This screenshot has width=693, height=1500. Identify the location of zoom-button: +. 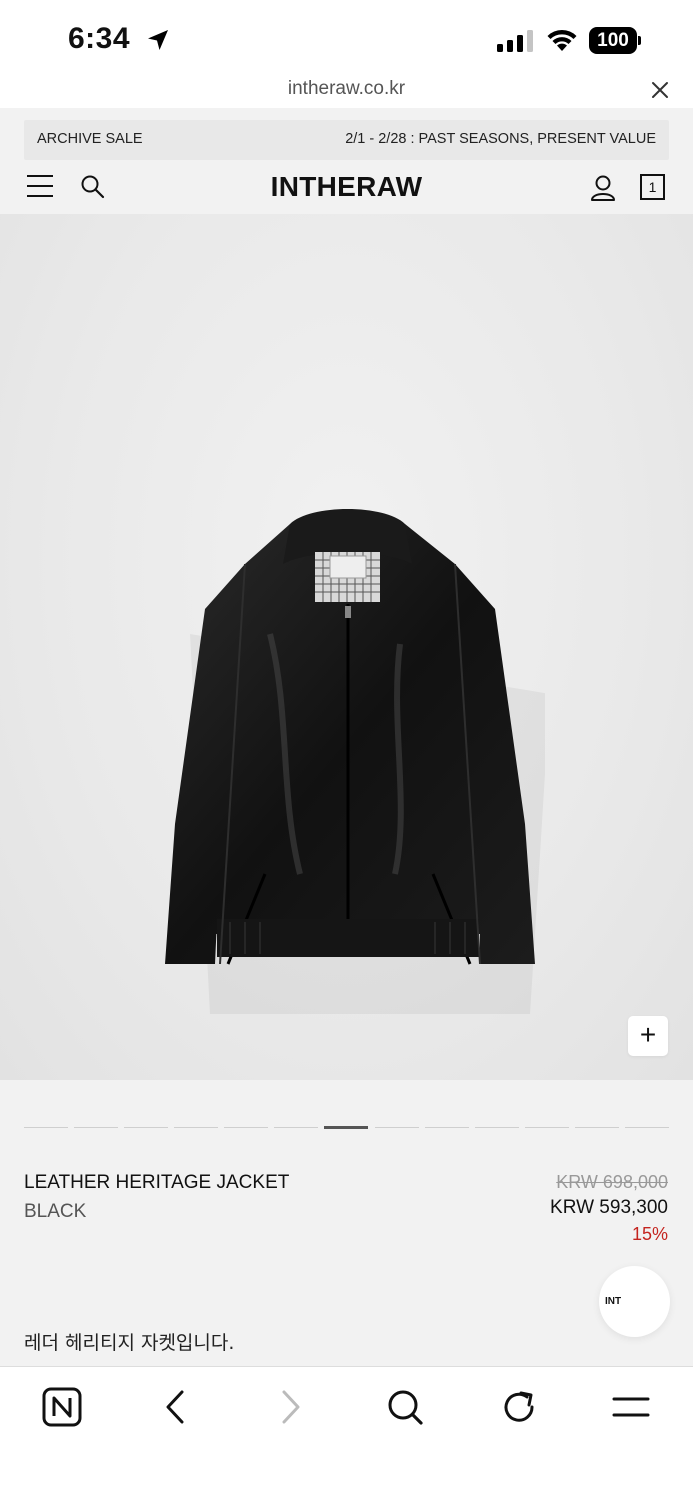
(648, 1036).